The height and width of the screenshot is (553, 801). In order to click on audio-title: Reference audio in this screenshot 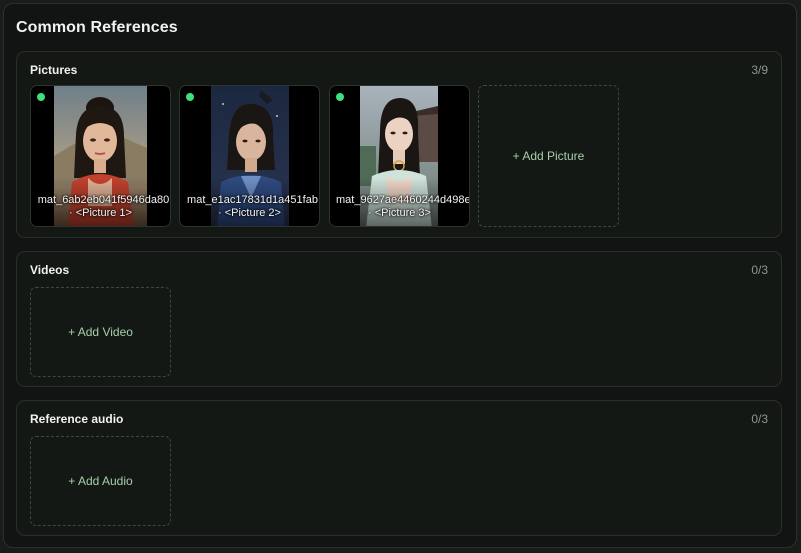, I will do `click(77, 419)`.